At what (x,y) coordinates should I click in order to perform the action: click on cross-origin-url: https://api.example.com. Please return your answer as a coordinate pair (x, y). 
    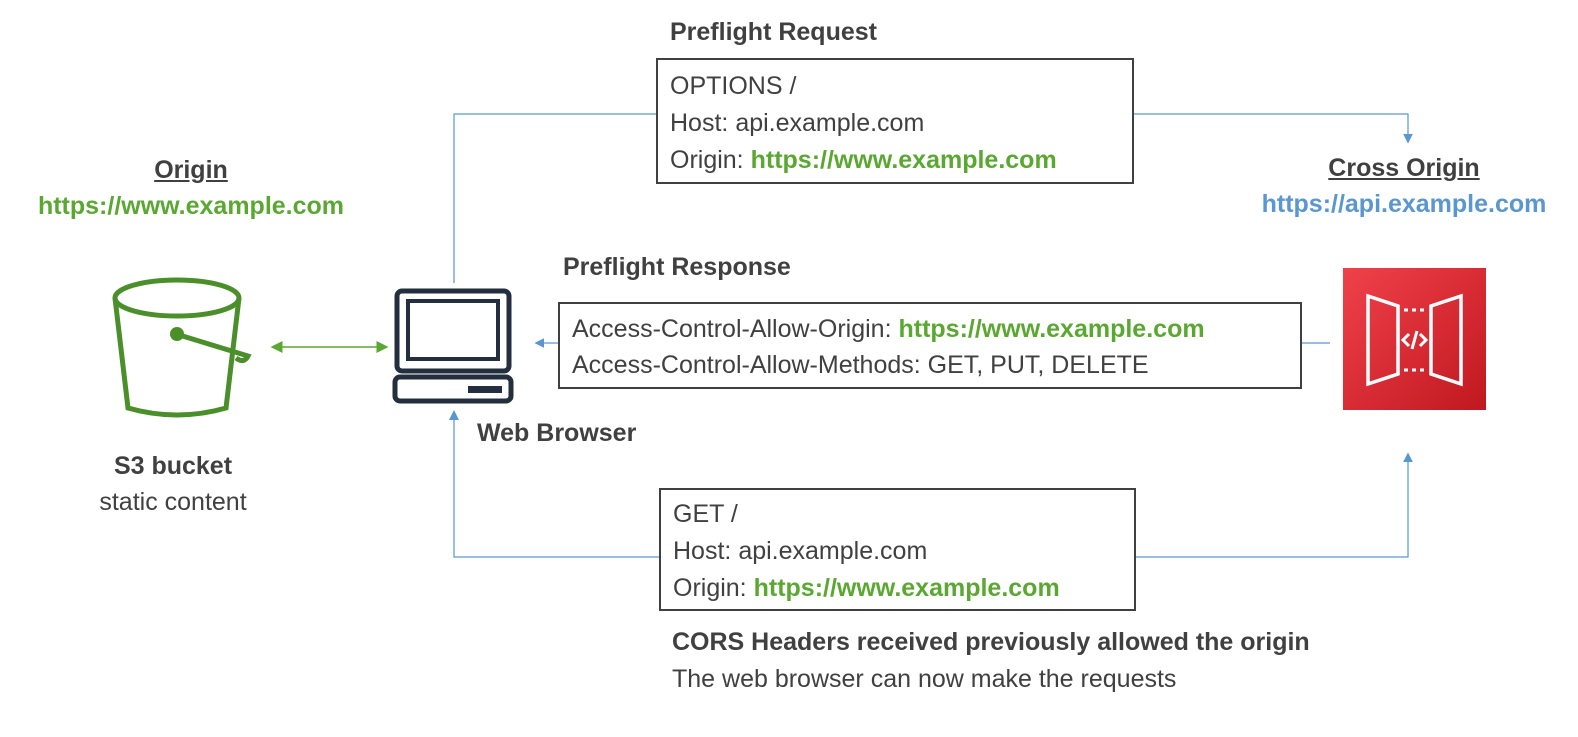
    Looking at the image, I should click on (1404, 204).